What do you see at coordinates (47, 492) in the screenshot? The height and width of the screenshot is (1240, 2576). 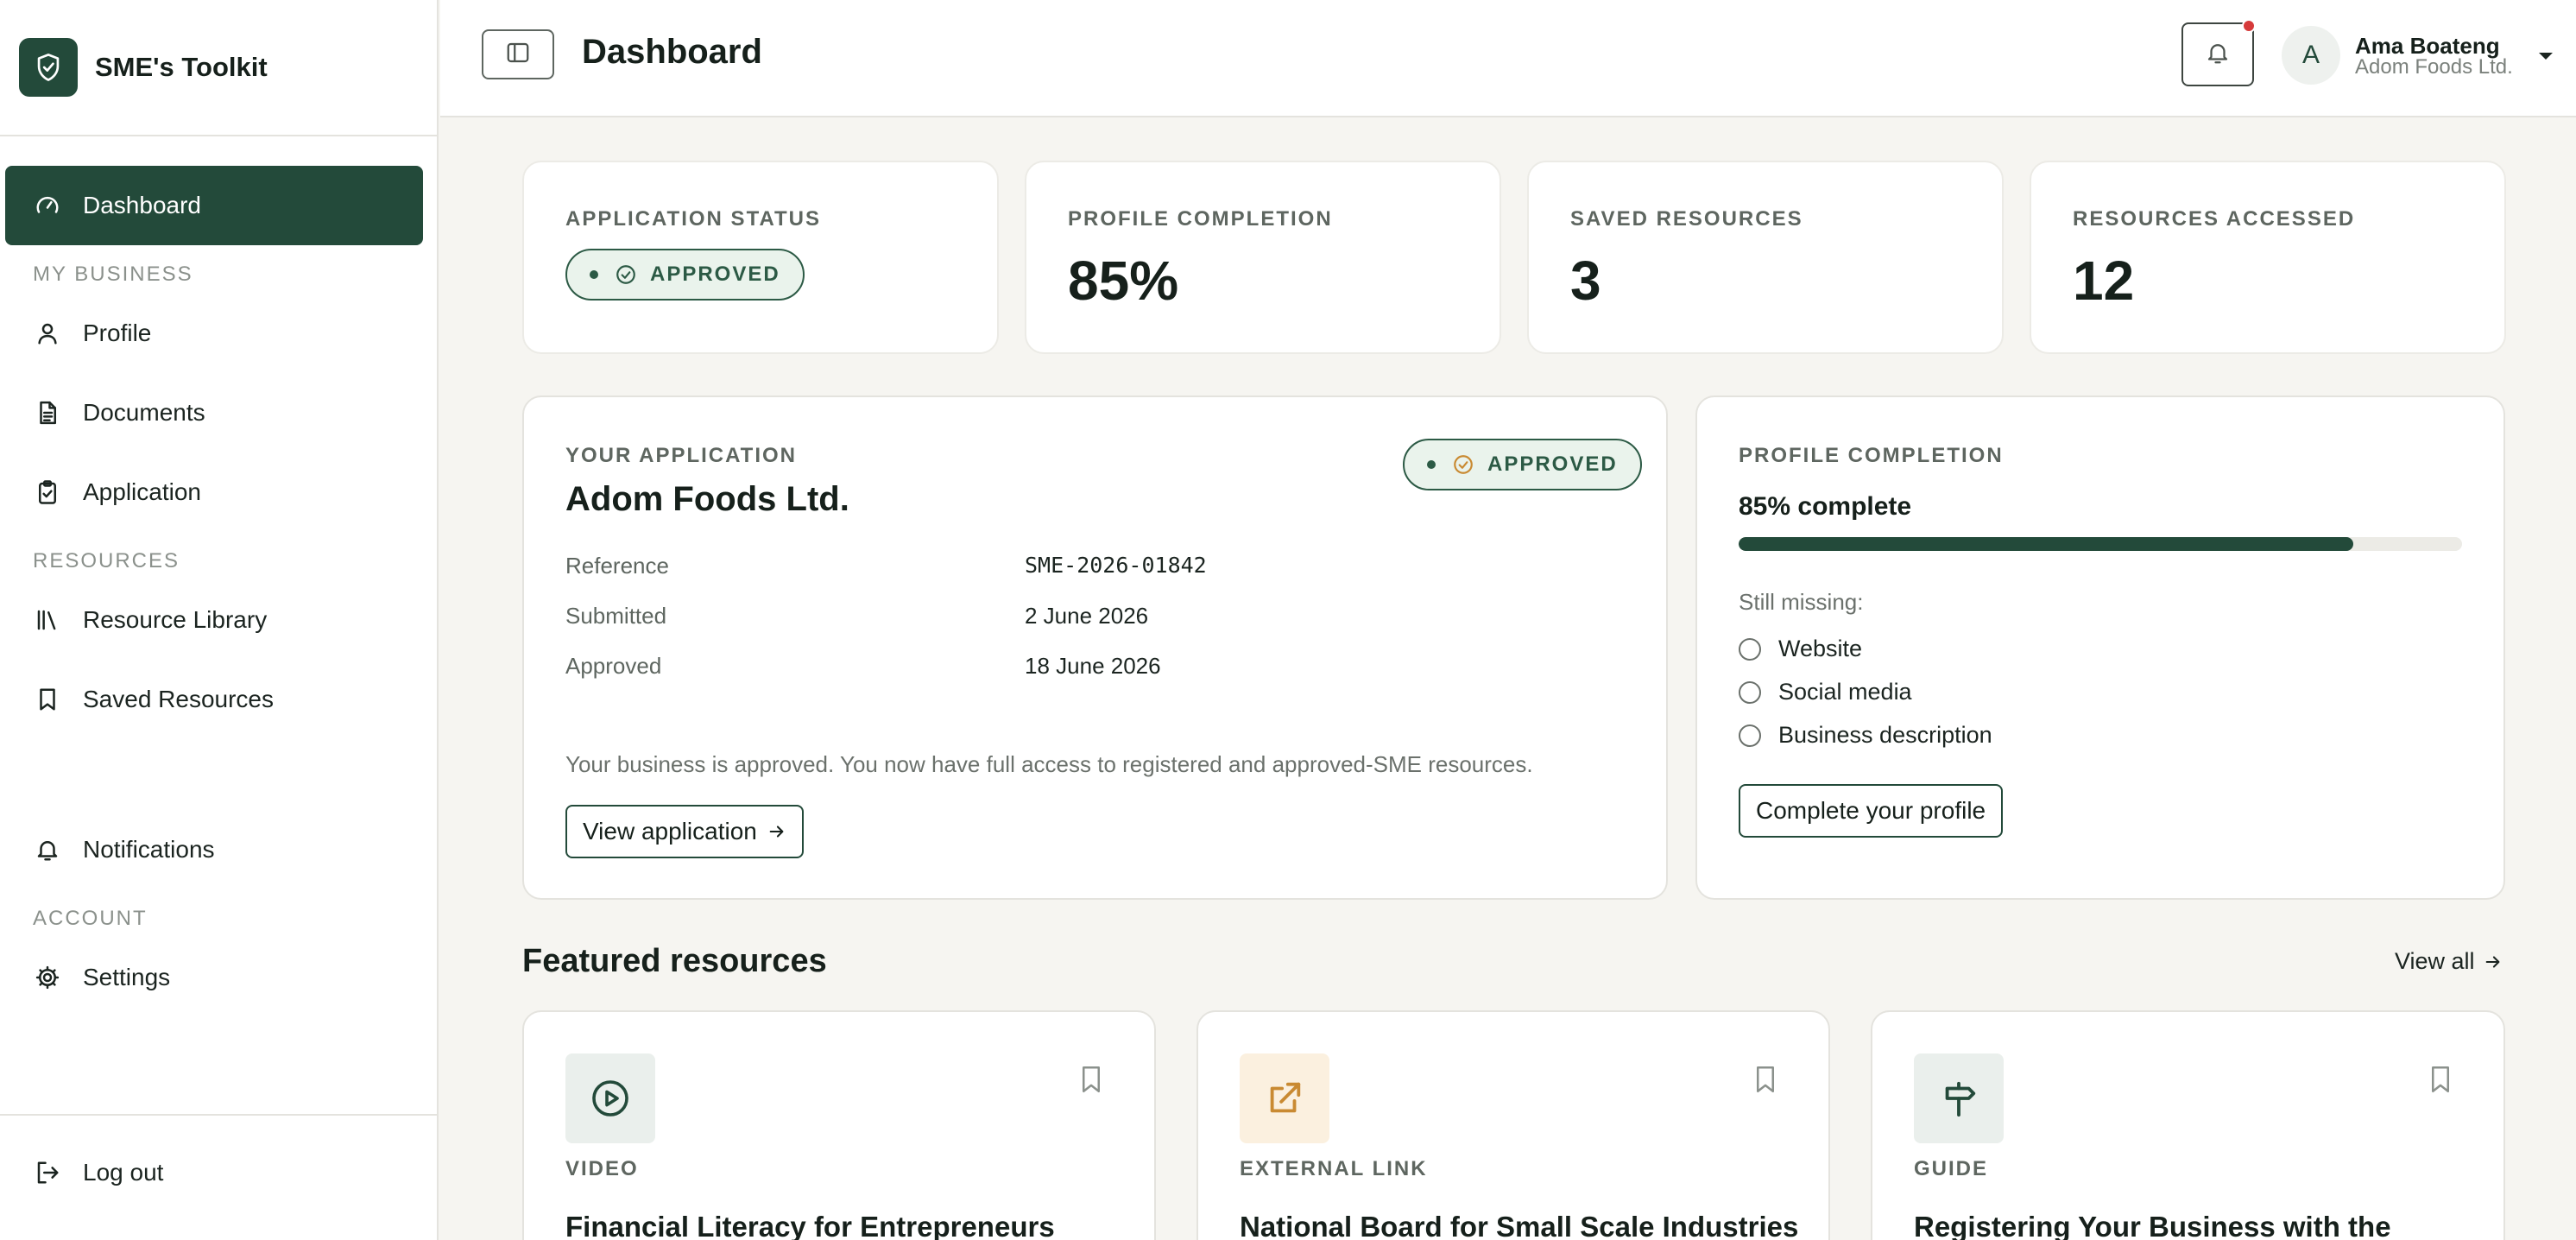 I see `clipboard-check-icon` at bounding box center [47, 492].